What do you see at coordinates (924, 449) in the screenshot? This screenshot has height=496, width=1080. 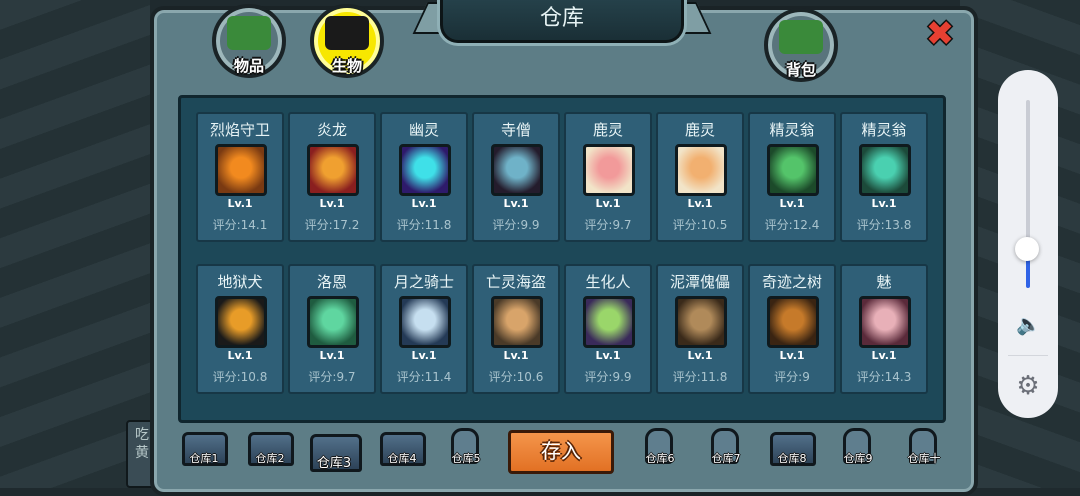 I see `storage-tab: 仓库十` at bounding box center [924, 449].